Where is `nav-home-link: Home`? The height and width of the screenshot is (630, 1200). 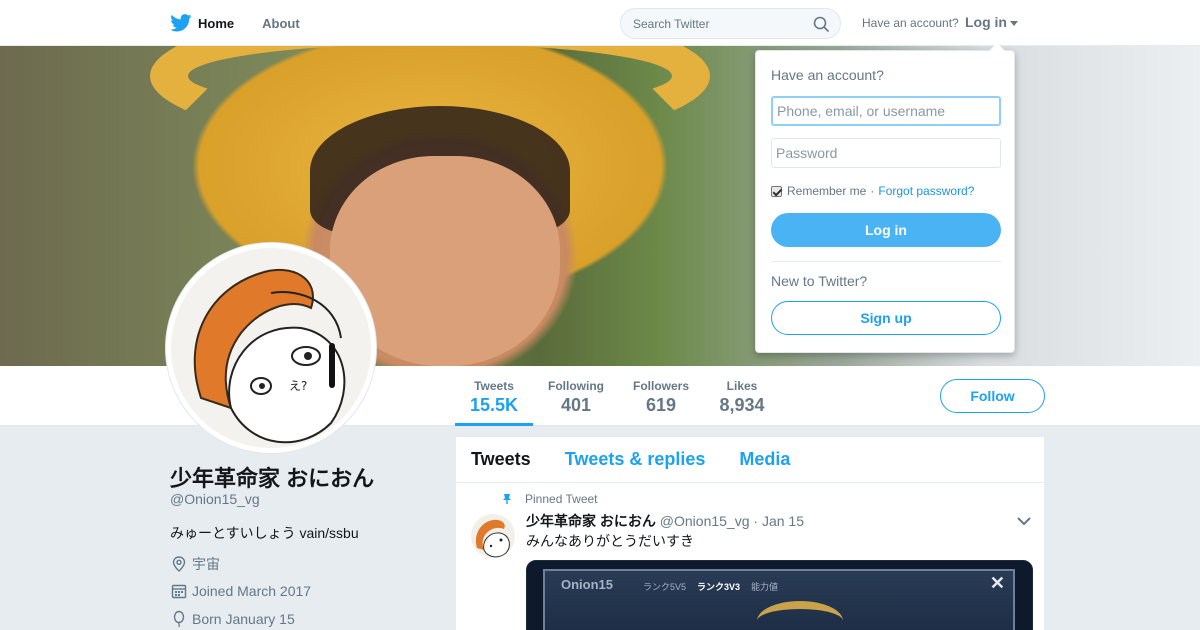
nav-home-link: Home is located at coordinates (216, 23).